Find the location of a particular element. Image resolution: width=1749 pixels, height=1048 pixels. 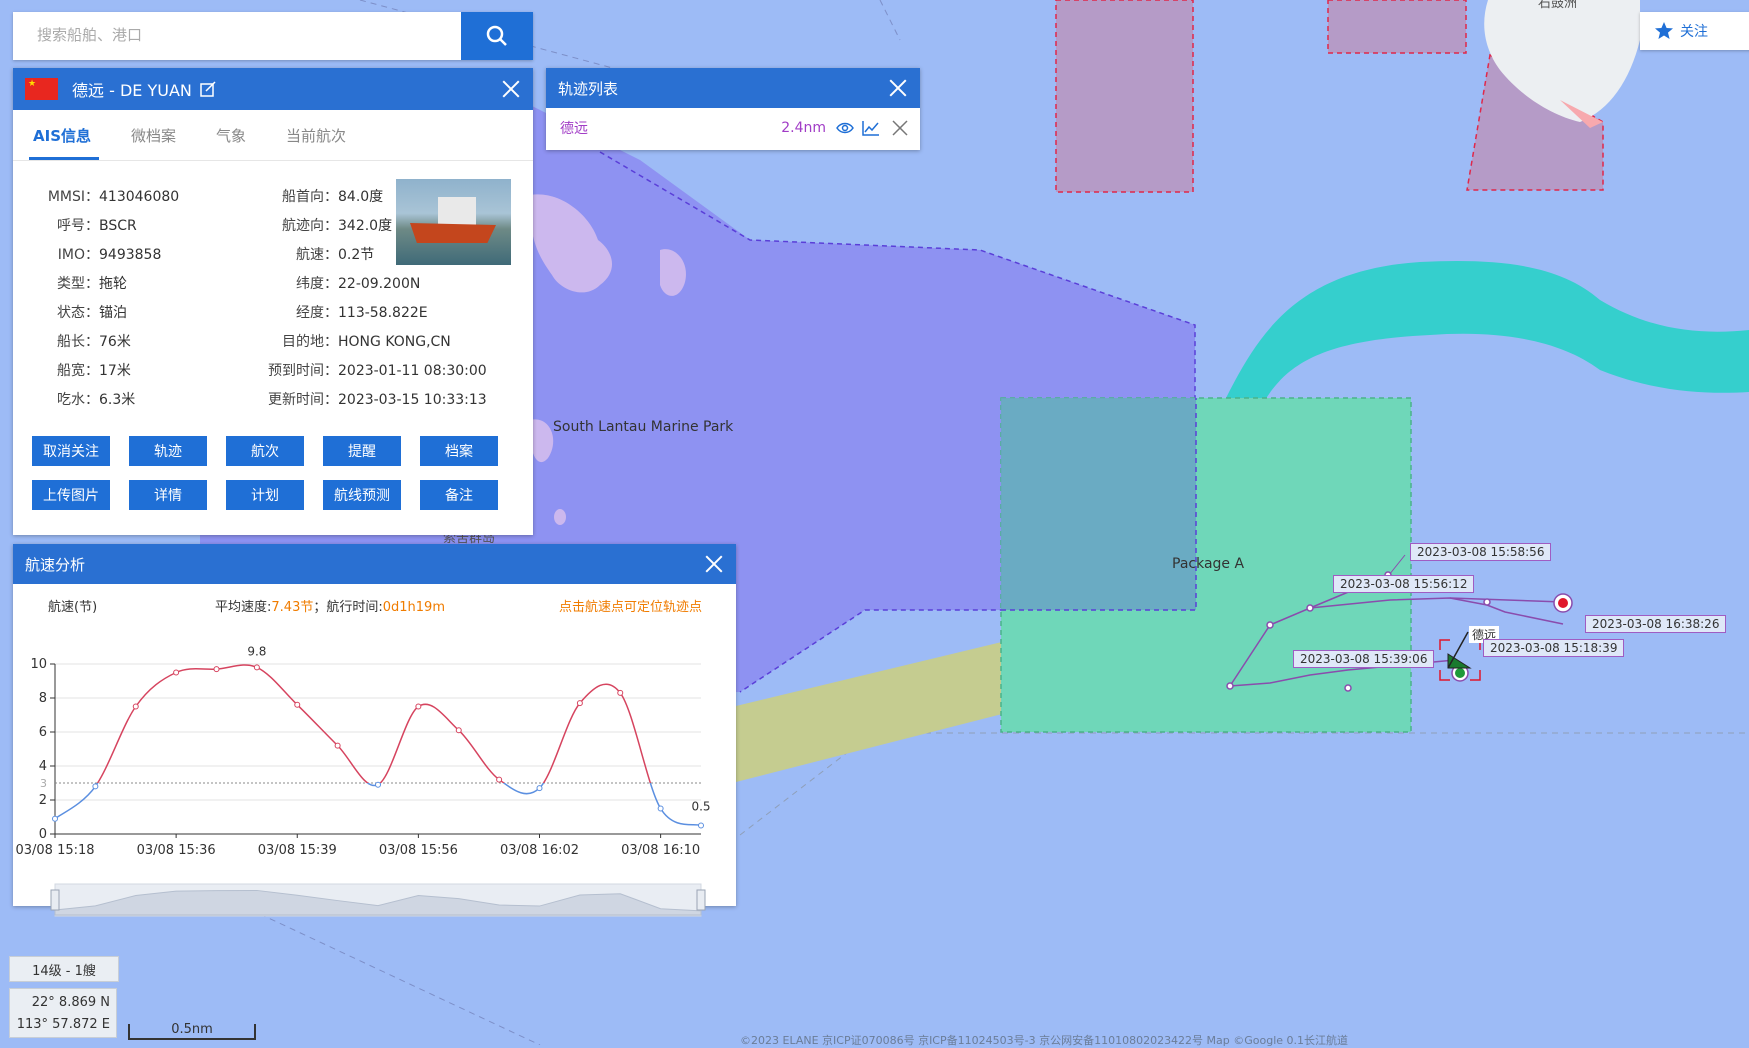

reminder-button: 提醒 is located at coordinates (362, 451).